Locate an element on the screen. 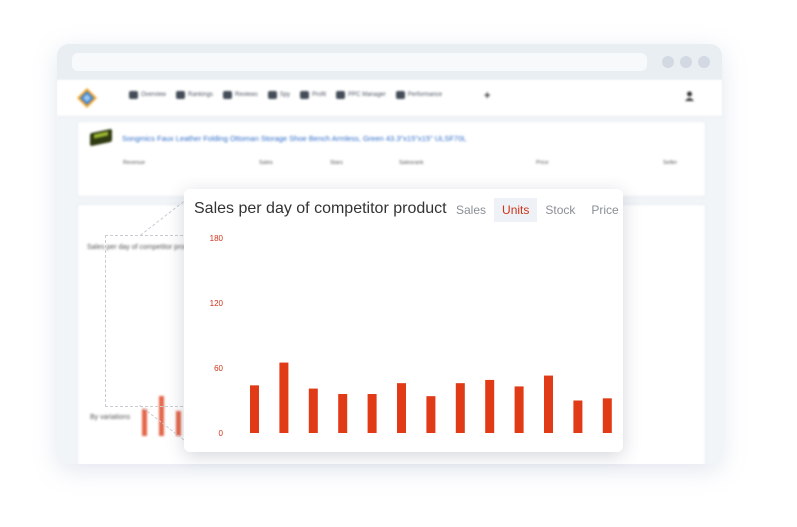  tab-stock: Stock is located at coordinates (560, 210).